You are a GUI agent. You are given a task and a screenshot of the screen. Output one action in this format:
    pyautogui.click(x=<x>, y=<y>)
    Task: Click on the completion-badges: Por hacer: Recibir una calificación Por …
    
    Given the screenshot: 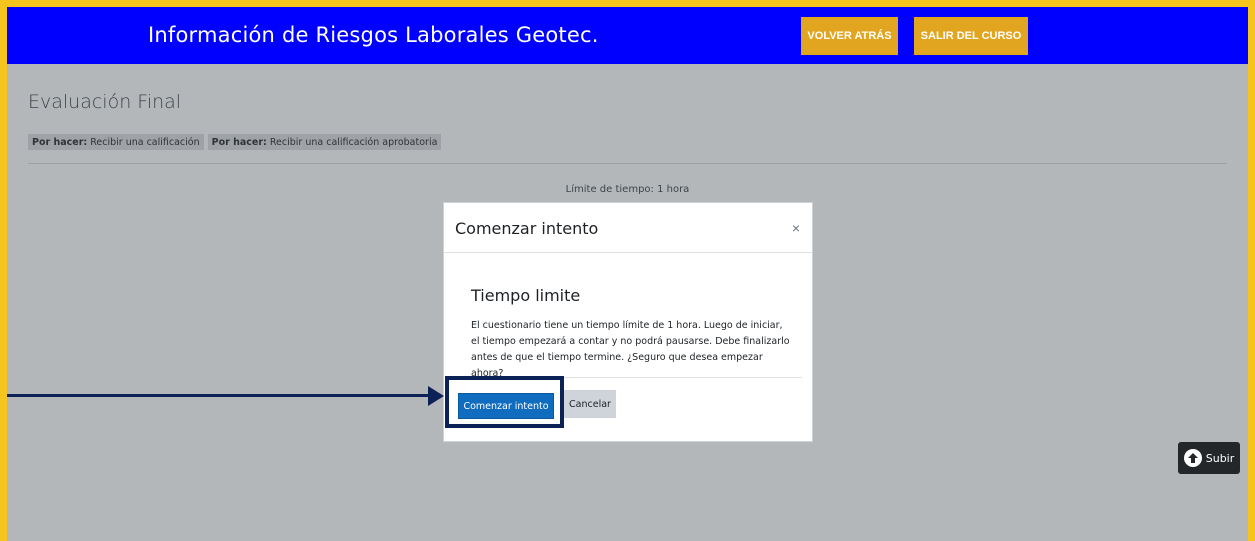 What is the action you would take?
    pyautogui.click(x=235, y=142)
    